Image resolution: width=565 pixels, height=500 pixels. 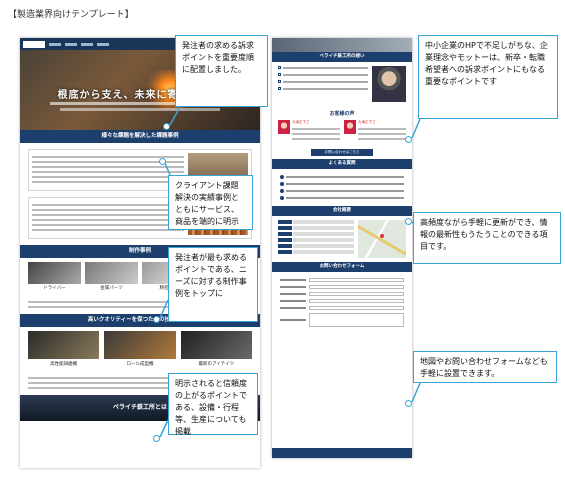 What do you see at coordinates (487, 238) in the screenshot?
I see `callout-faq: 高頻度ながら手軽に更新ができ、情報の最新性もうたうことのできる項目です。` at bounding box center [487, 238].